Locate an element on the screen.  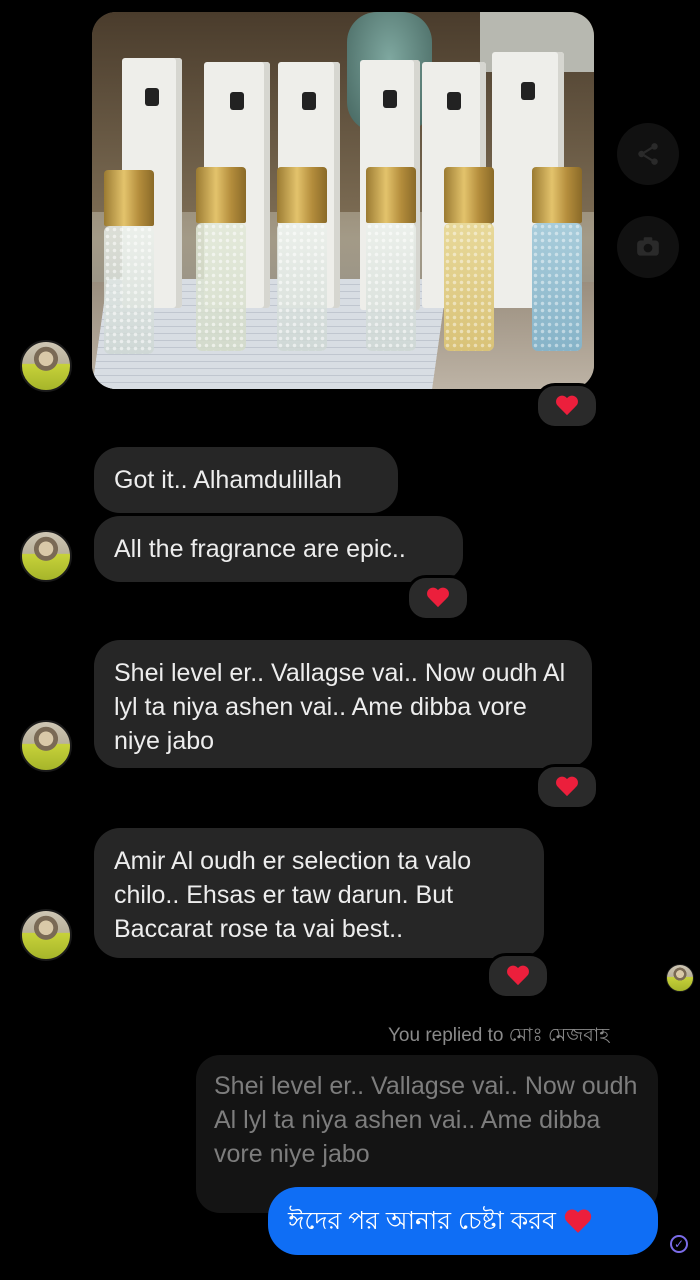
share-button is located at coordinates (648, 154).